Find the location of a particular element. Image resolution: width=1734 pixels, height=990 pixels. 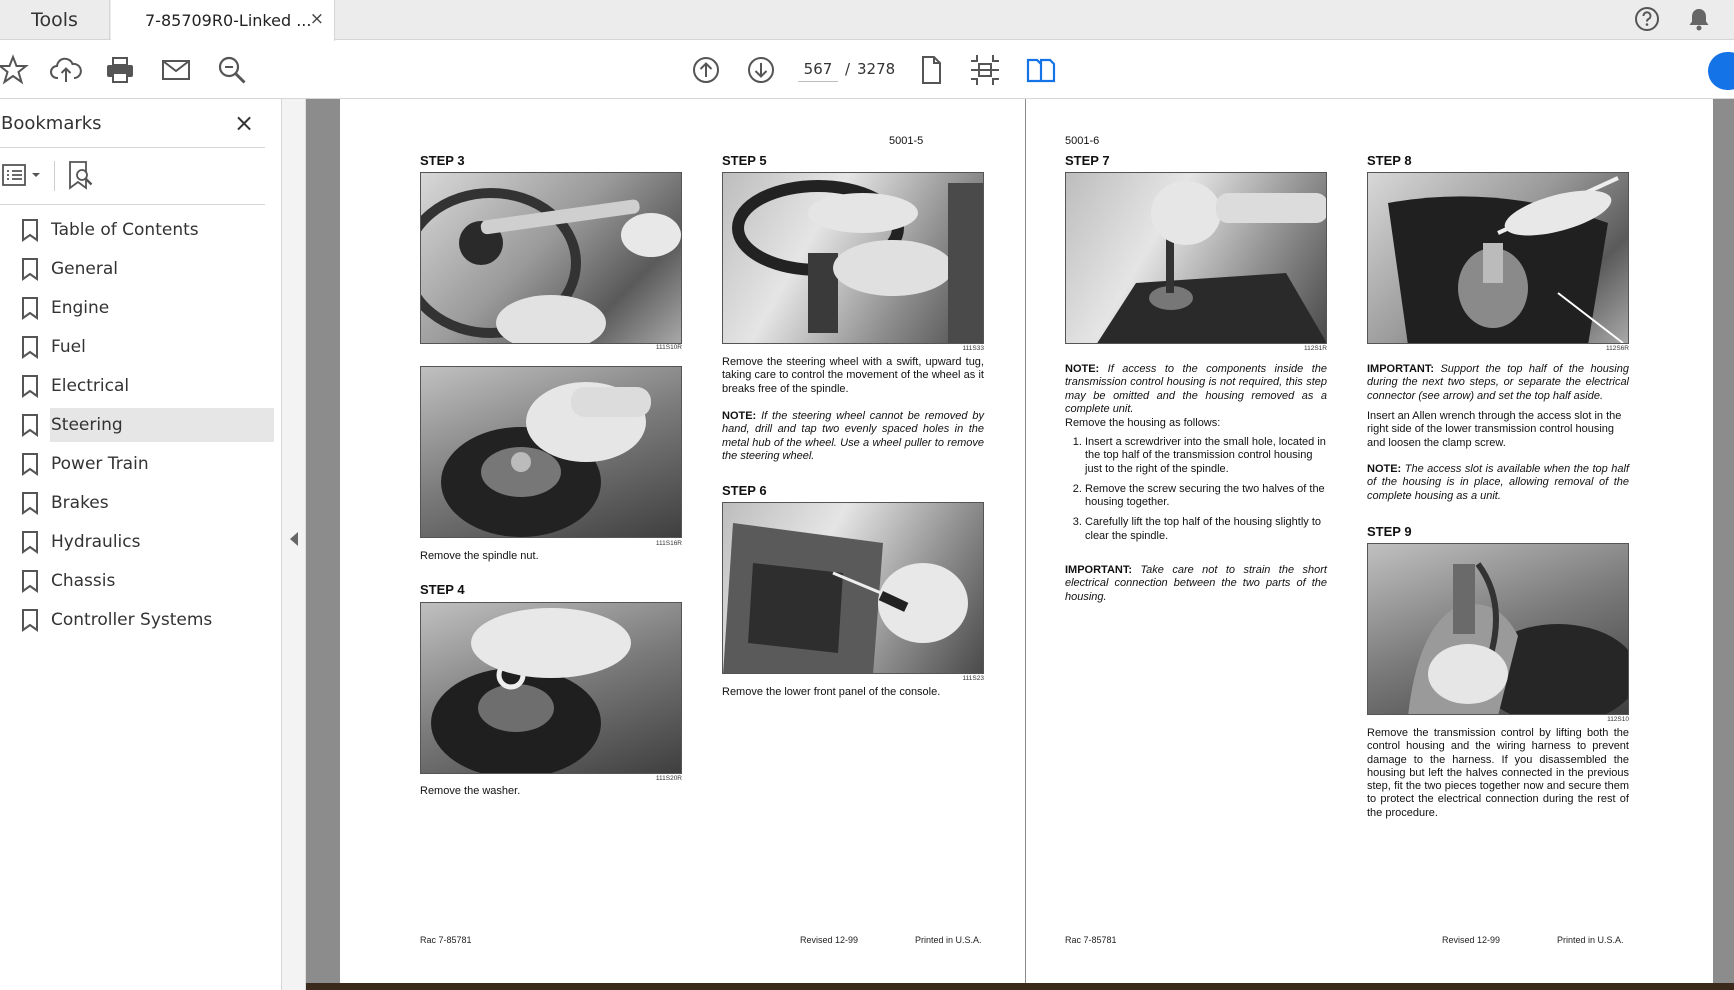

step-heading: STEP 4 is located at coordinates (442, 589).